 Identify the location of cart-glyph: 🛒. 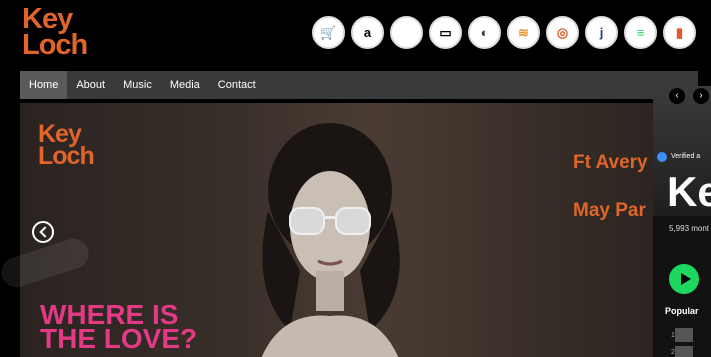
(328, 32).